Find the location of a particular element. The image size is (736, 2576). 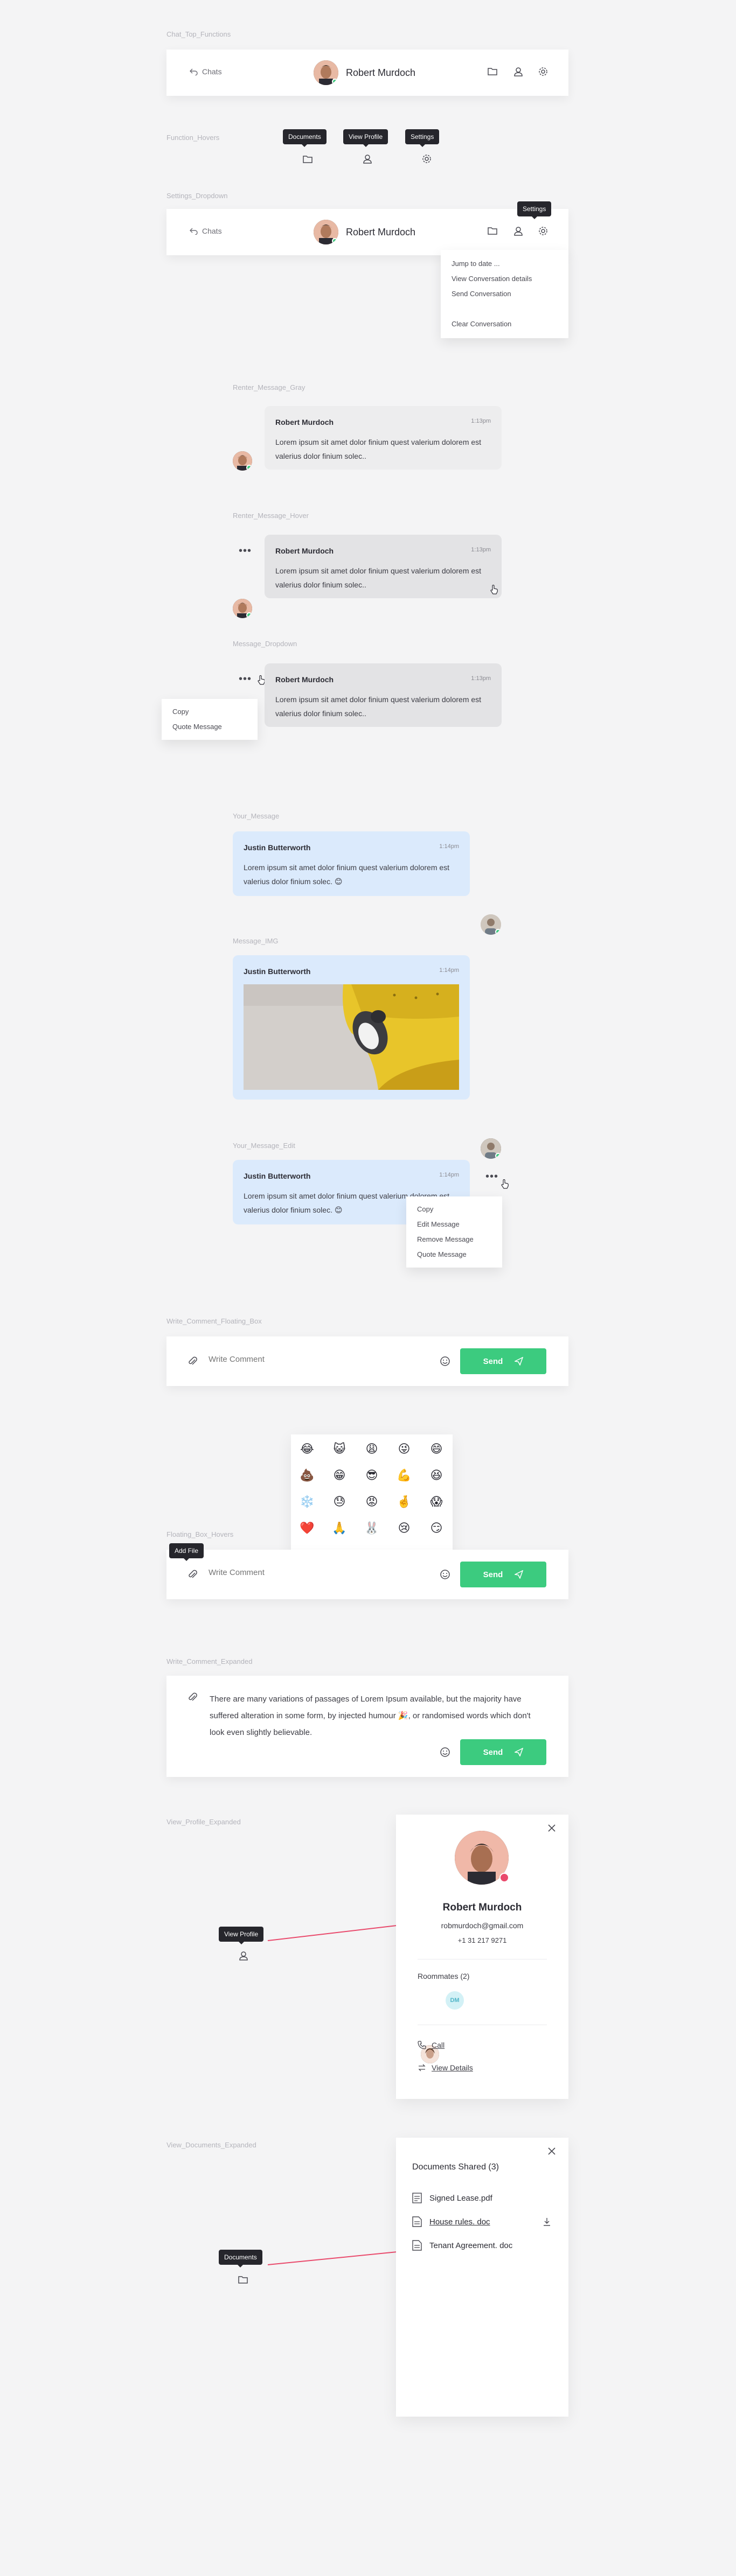

emoji-item: 😜 is located at coordinates (404, 1455).